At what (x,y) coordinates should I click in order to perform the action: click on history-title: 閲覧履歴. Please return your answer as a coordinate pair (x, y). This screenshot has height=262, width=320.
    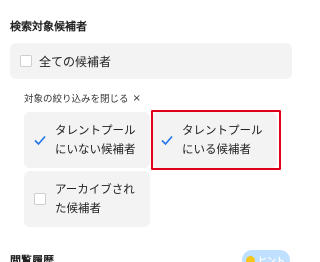
    Looking at the image, I should click on (32, 258).